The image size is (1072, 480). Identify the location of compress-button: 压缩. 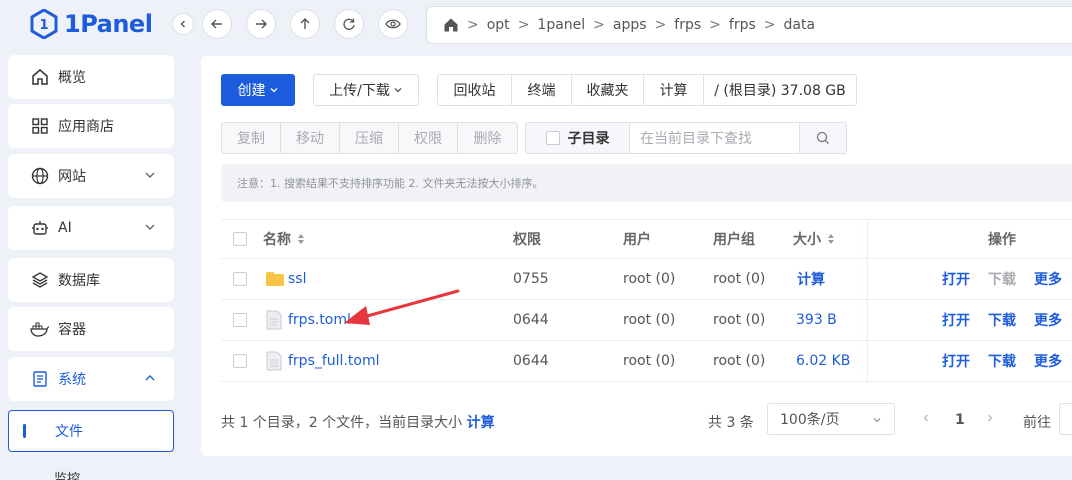
(369, 138).